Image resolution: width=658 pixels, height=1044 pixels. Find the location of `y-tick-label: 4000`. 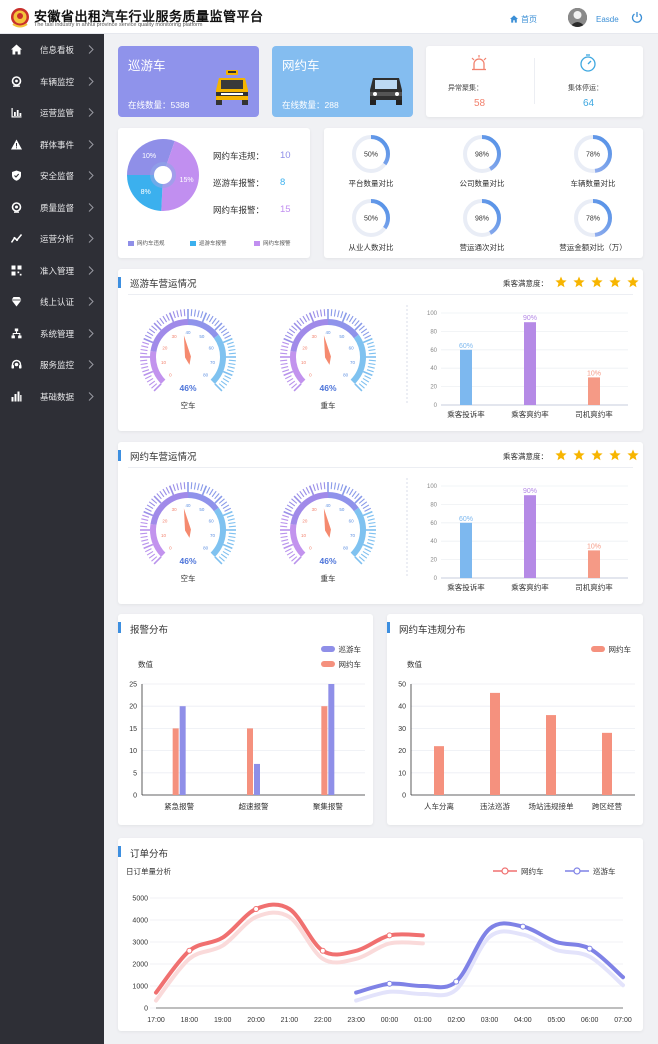

y-tick-label: 4000 is located at coordinates (140, 921).